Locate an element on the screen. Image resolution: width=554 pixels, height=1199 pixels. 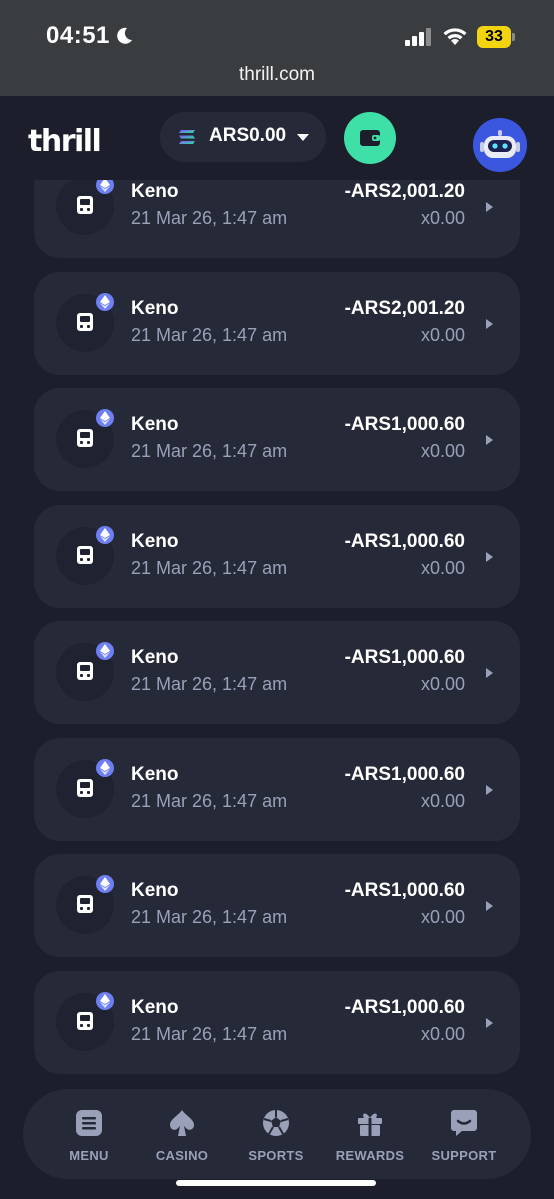
soccer-ball-icon is located at coordinates (276, 1125).